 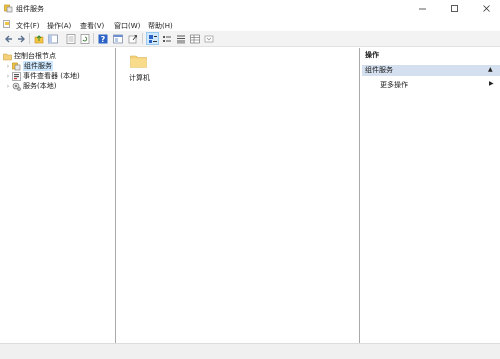 What do you see at coordinates (35, 56) in the screenshot?
I see `tree-item-label: 控制台根节点` at bounding box center [35, 56].